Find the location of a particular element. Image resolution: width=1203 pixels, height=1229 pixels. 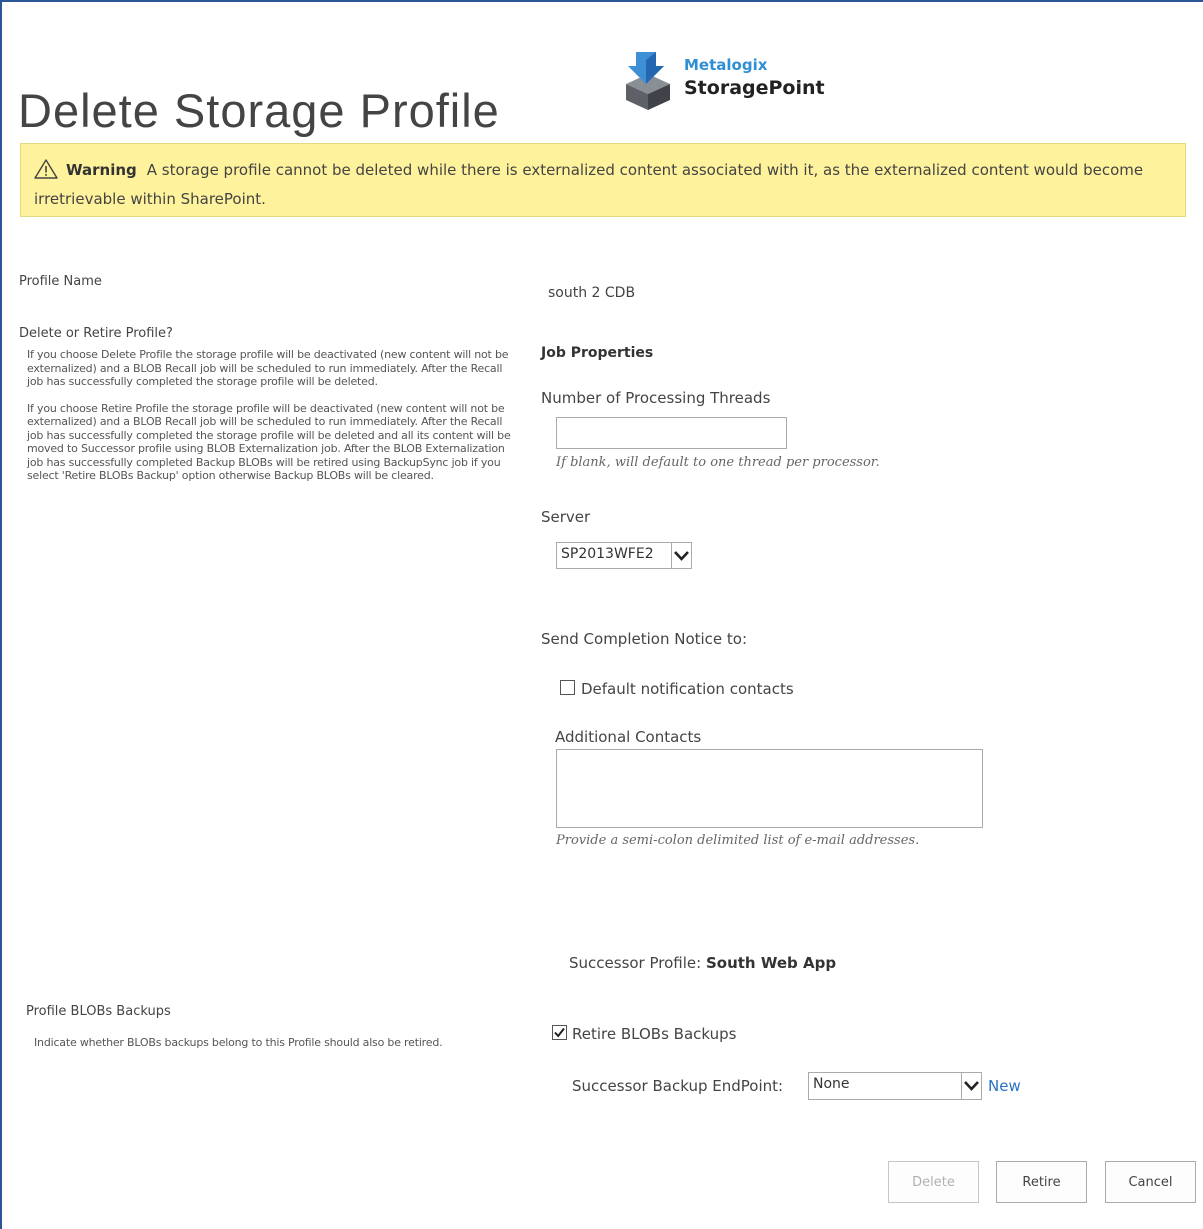

window-frame-top is located at coordinates (601, 1).